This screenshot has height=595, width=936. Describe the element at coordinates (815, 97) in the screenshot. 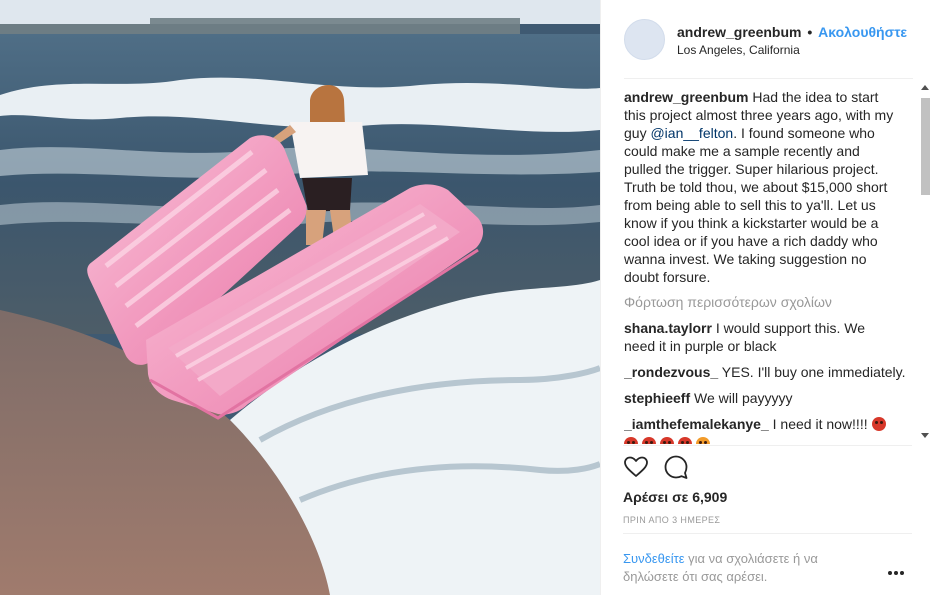

I see `caption-text: Had the idea to start` at that location.